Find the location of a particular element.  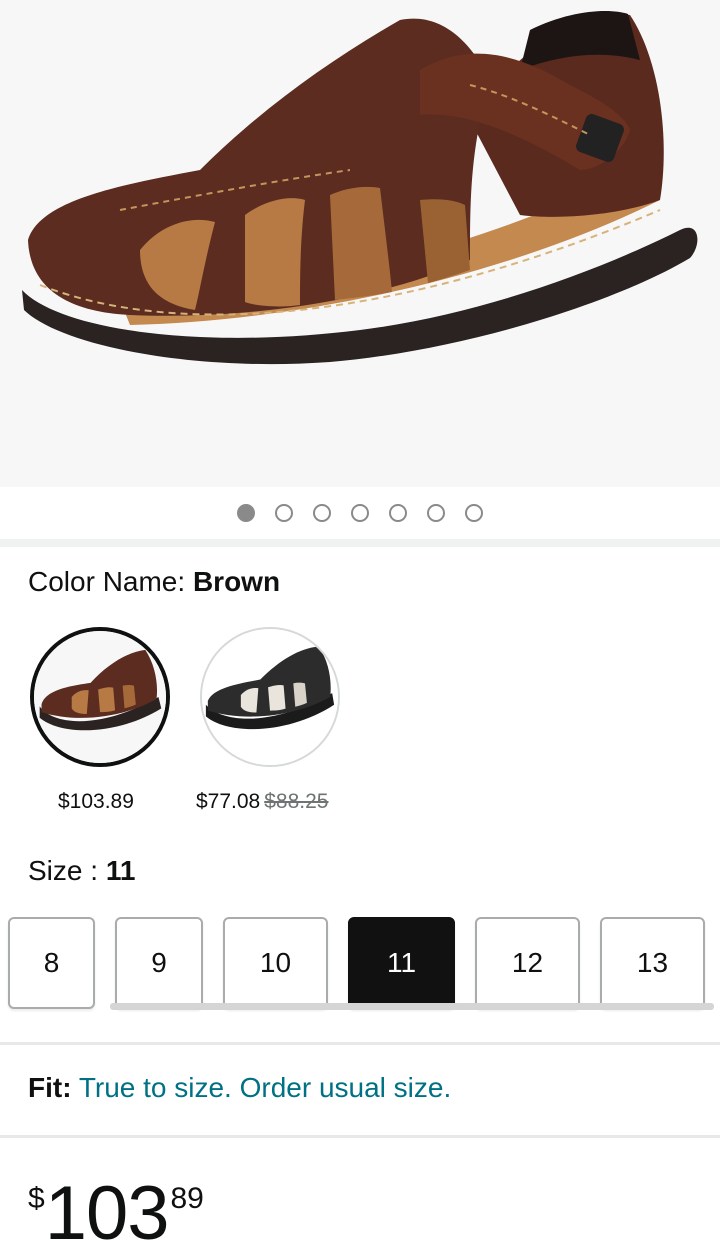

size-value: 11 is located at coordinates (120, 870).